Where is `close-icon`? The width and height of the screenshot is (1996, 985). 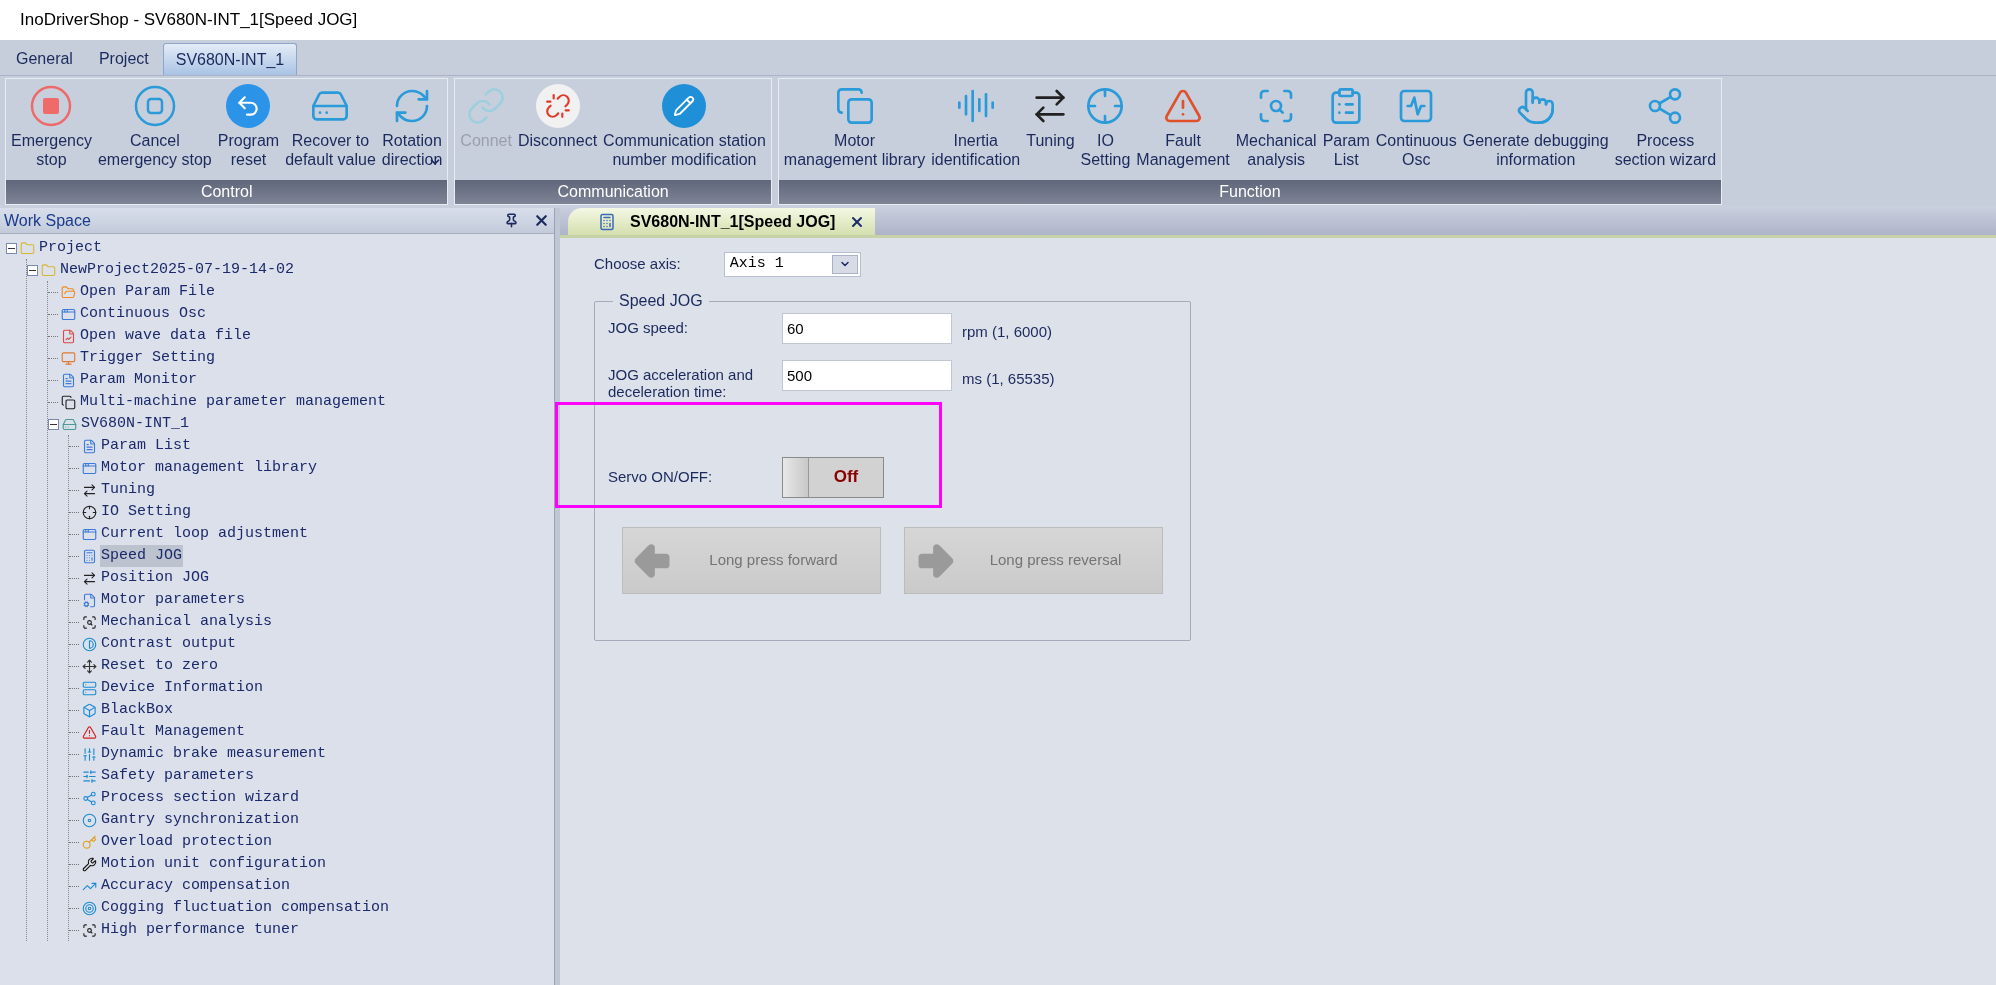 close-icon is located at coordinates (541, 220).